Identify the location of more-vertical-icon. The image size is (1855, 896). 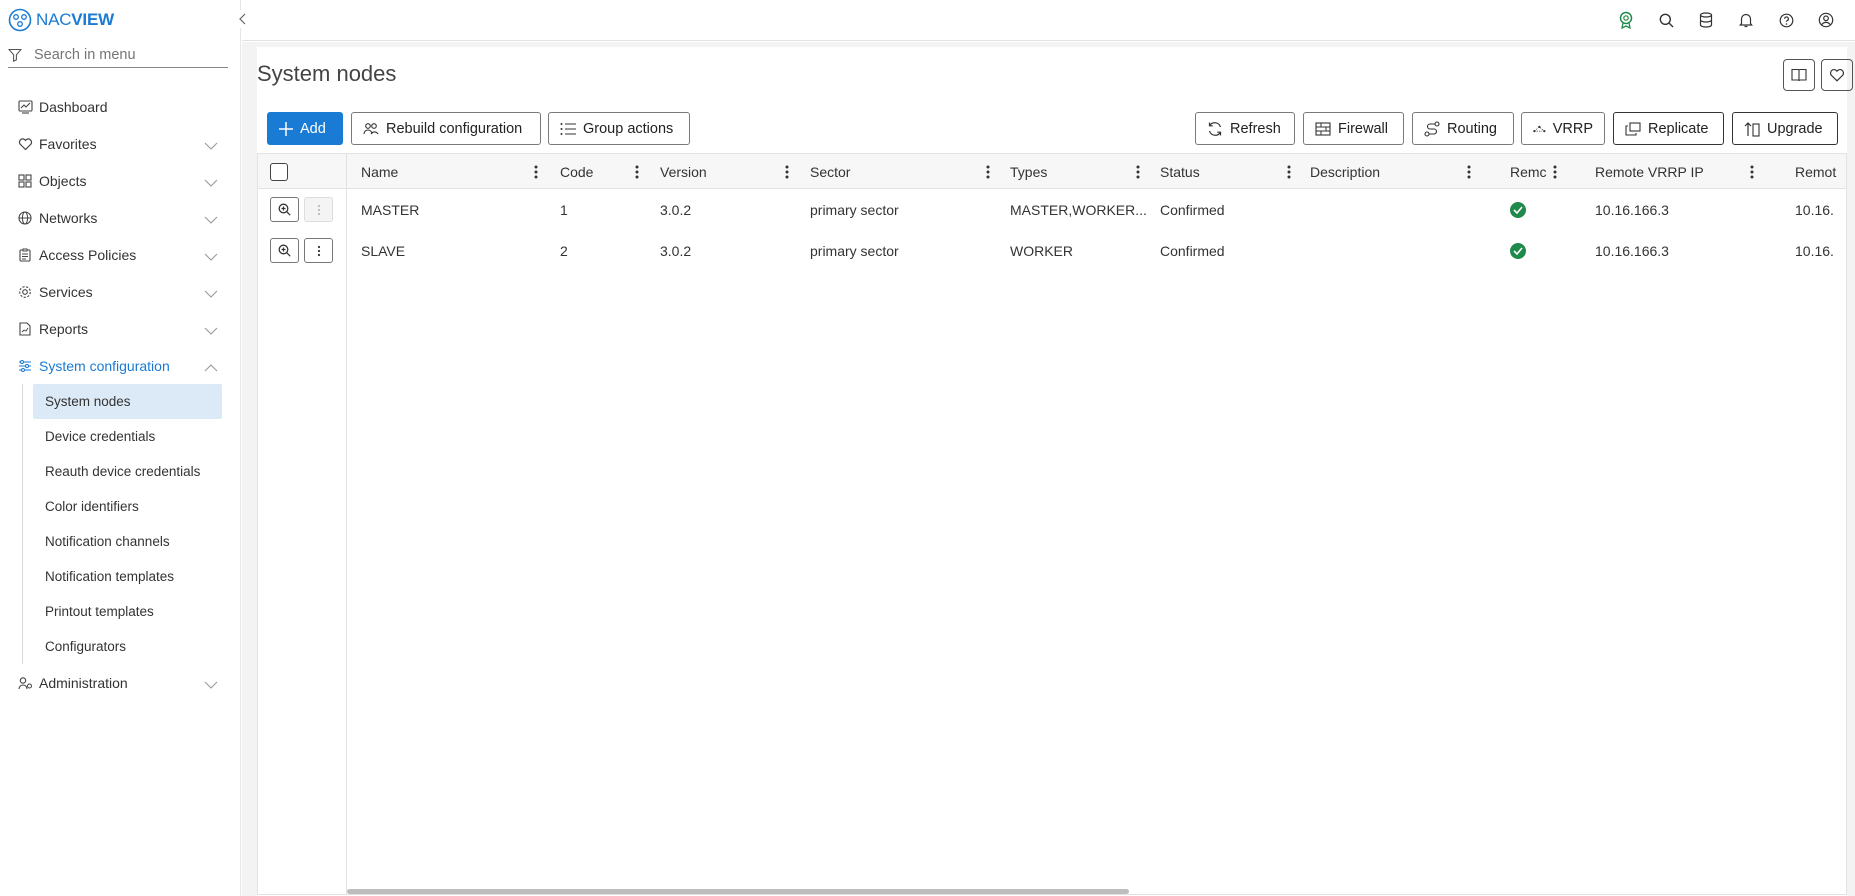
(318, 250).